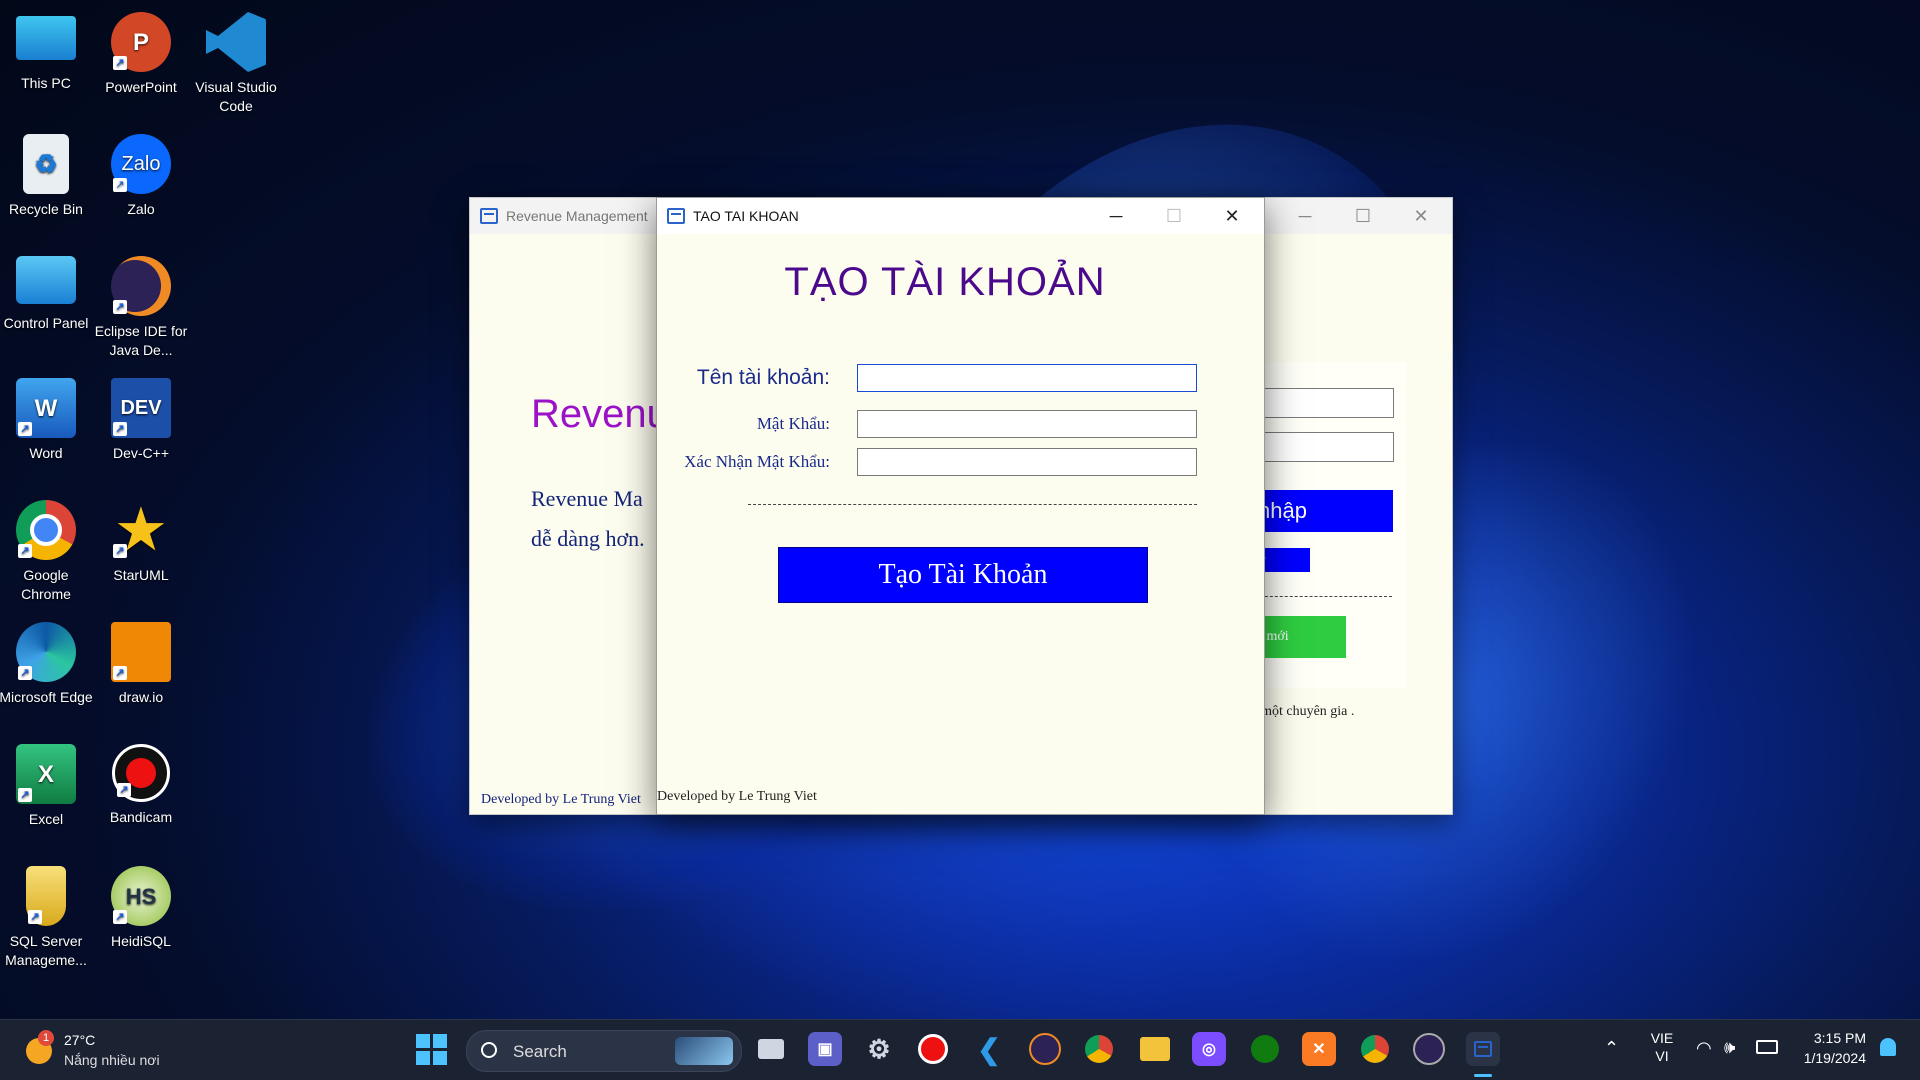 Image resolution: width=1920 pixels, height=1080 pixels. I want to click on clock-time: 3:15 PM, so click(1839, 1038).